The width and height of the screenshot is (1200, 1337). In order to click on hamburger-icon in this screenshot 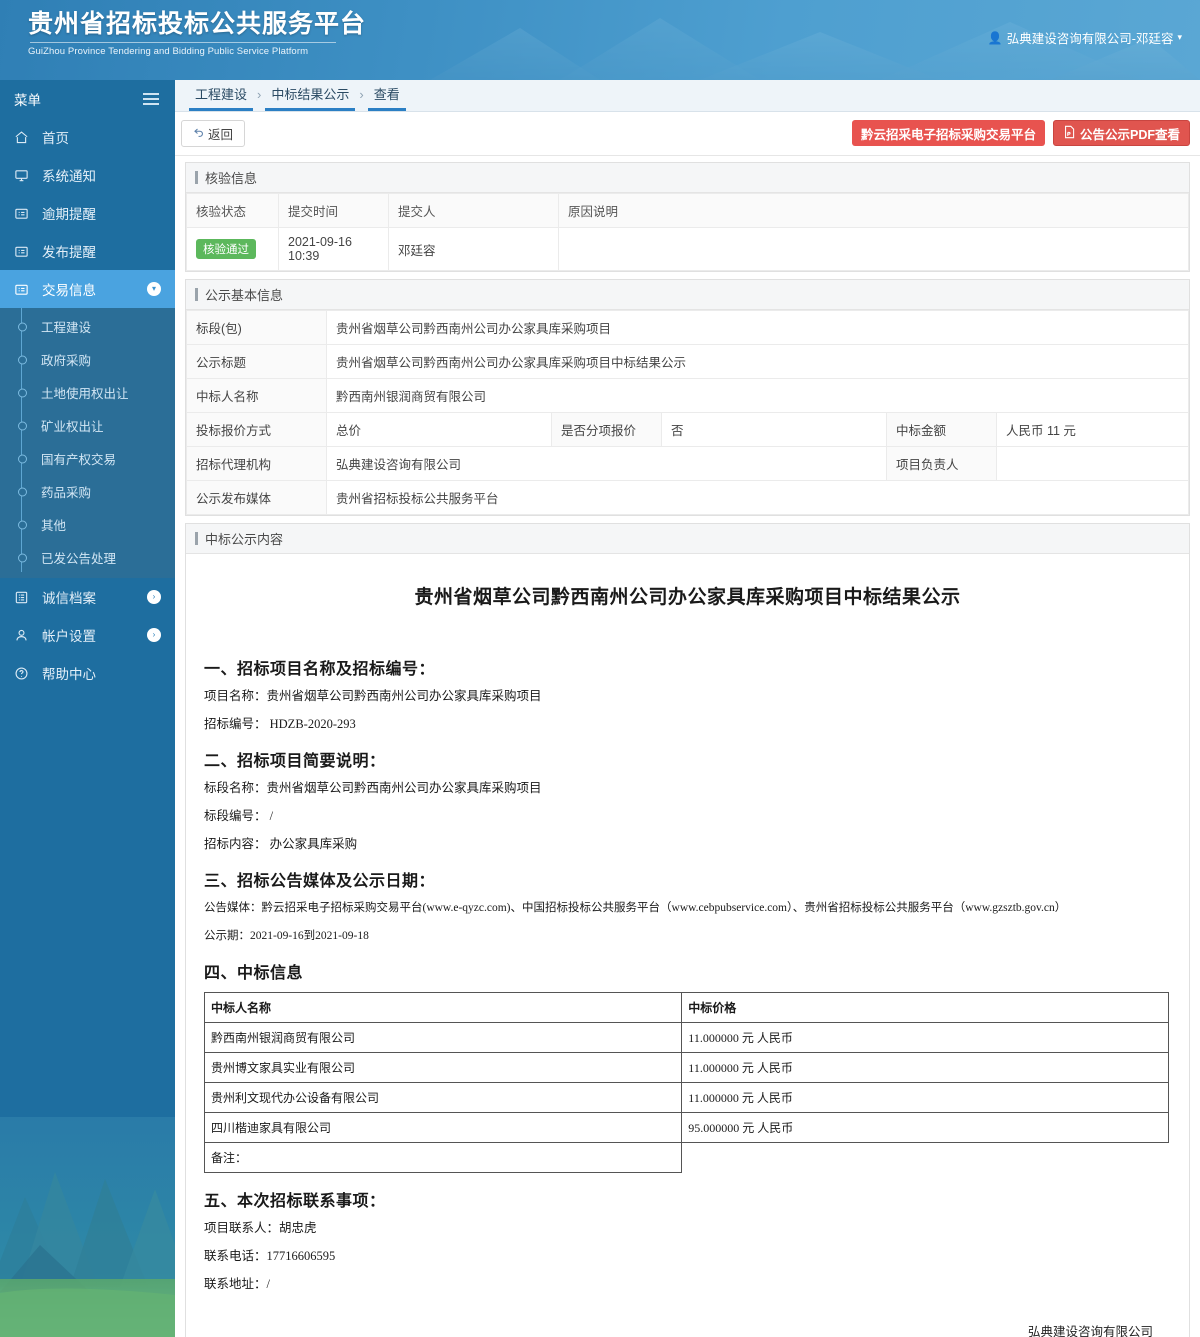, I will do `click(151, 99)`.